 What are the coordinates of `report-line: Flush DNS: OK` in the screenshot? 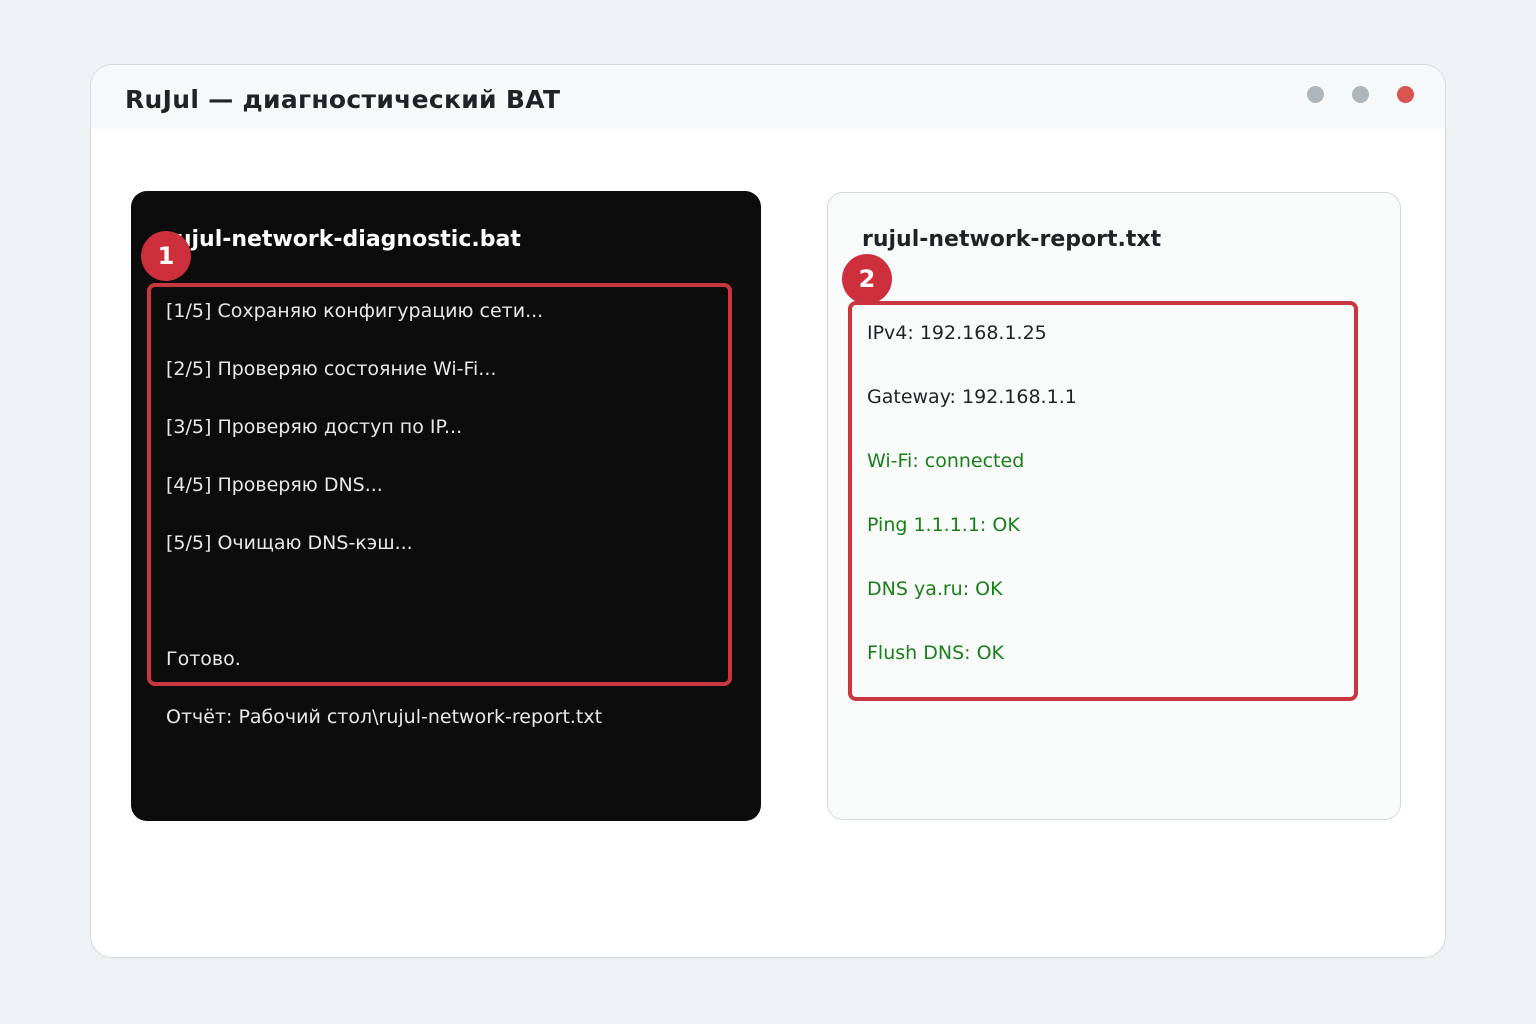 It's located at (935, 653).